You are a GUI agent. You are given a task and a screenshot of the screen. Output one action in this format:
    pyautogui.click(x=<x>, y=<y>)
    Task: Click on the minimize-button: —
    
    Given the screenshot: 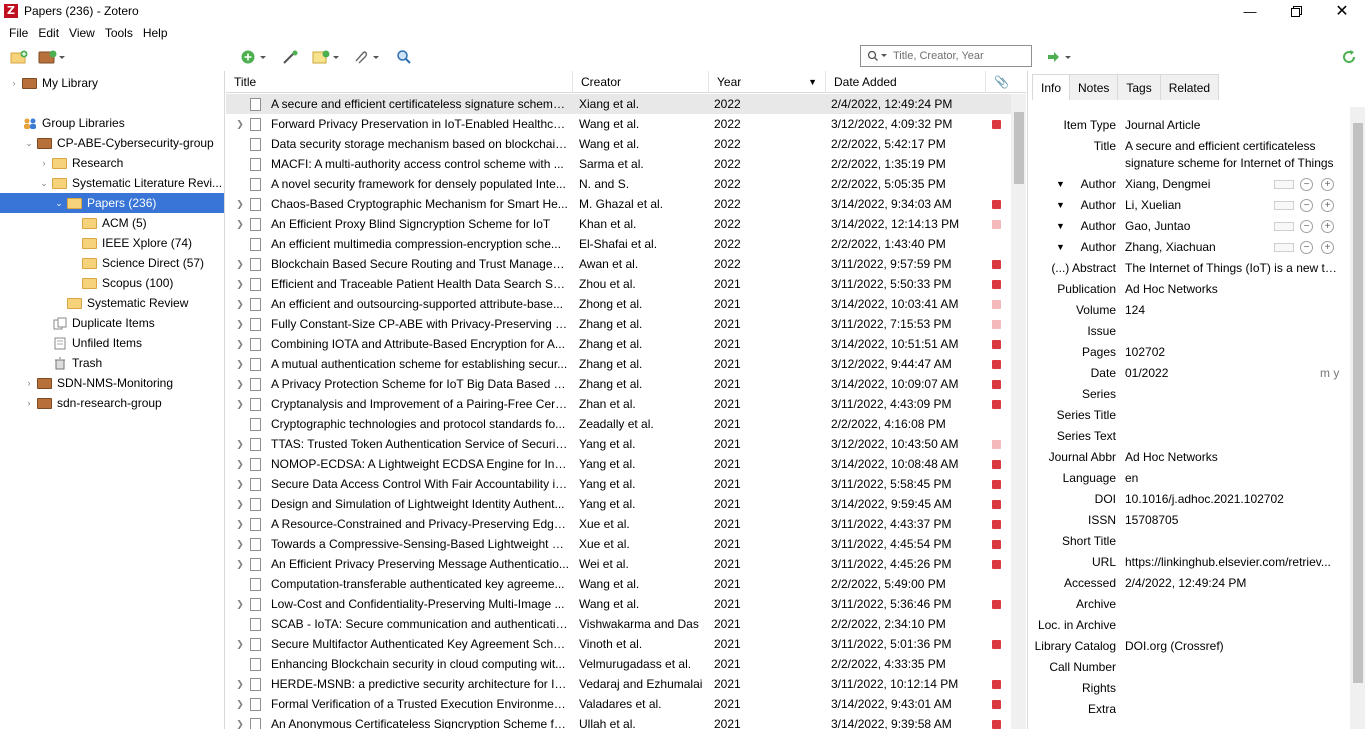 What is the action you would take?
    pyautogui.click(x=1250, y=11)
    